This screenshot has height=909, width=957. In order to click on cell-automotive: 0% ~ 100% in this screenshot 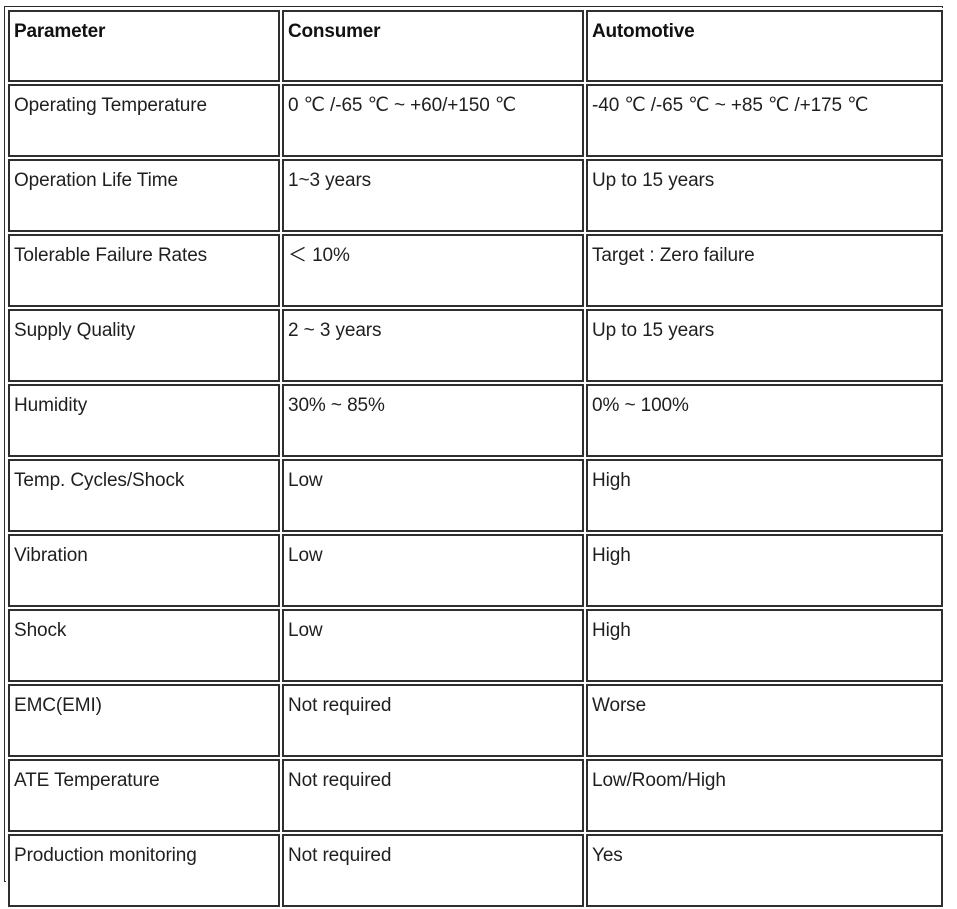, I will do `click(764, 420)`.